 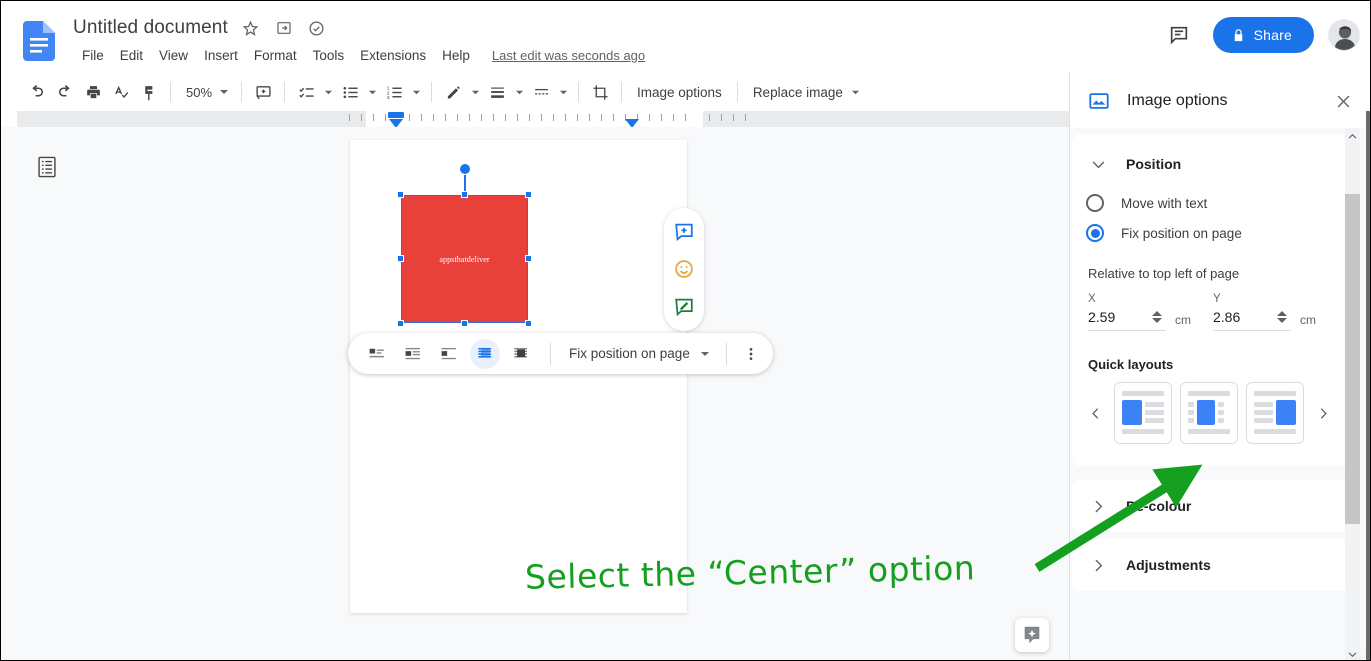 I want to click on border-color-pencil-icon, so click(x=453, y=92).